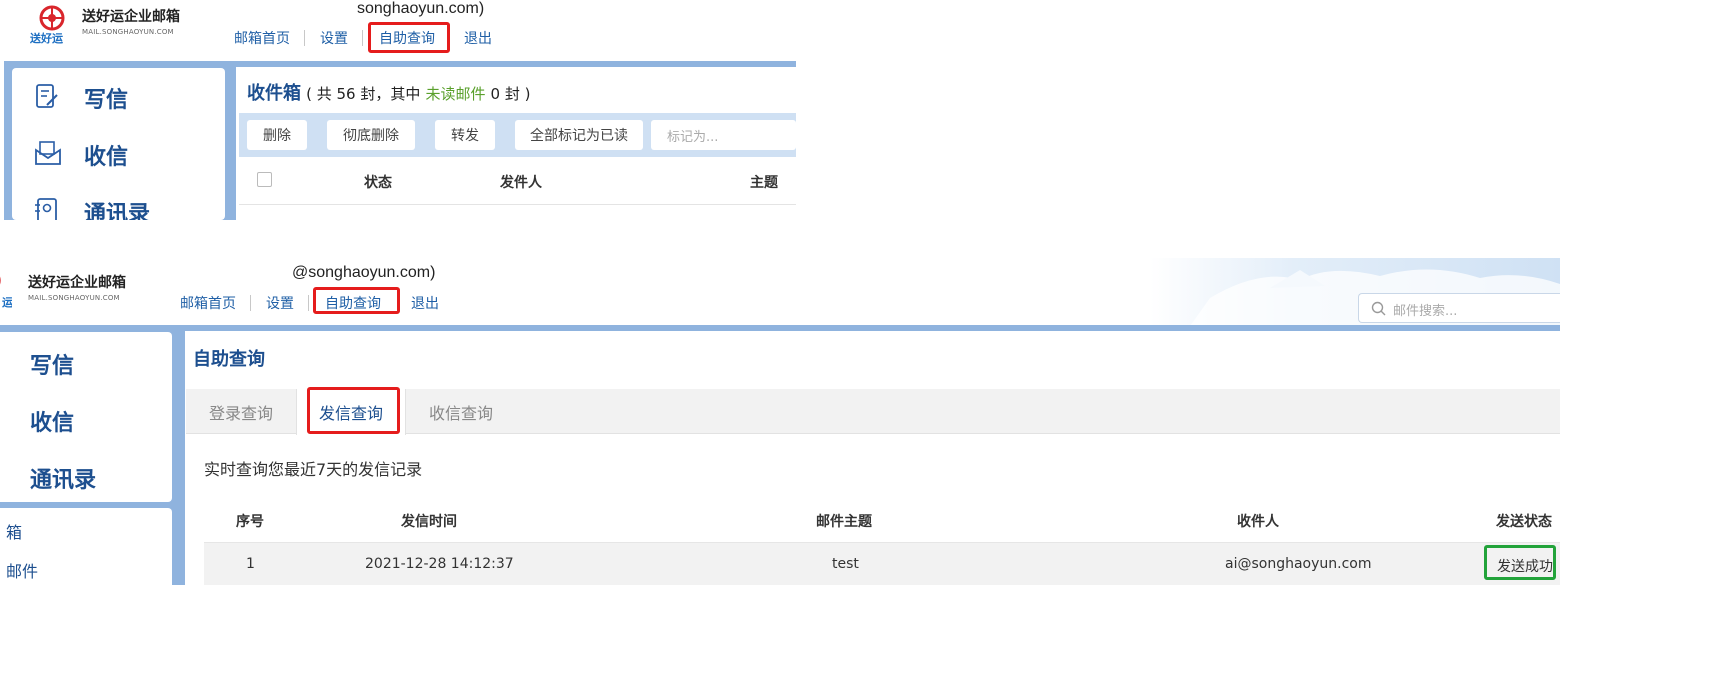 This screenshot has height=675, width=1729. I want to click on brand-logo, so click(52, 18).